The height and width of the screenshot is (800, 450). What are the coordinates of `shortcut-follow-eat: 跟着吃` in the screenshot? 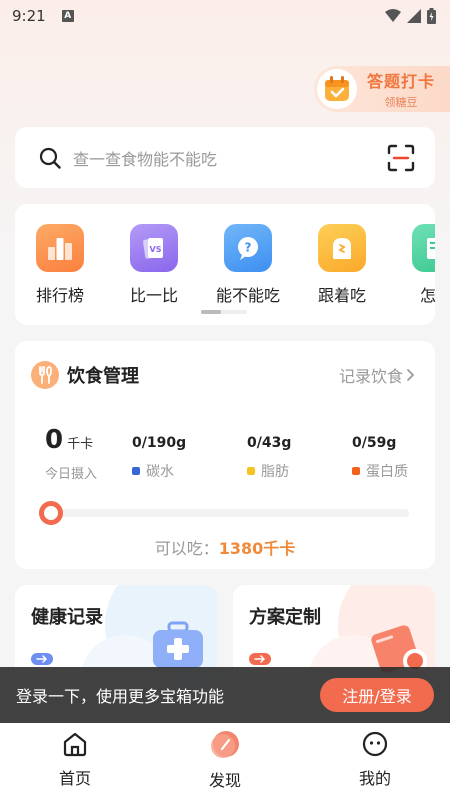 It's located at (342, 265).